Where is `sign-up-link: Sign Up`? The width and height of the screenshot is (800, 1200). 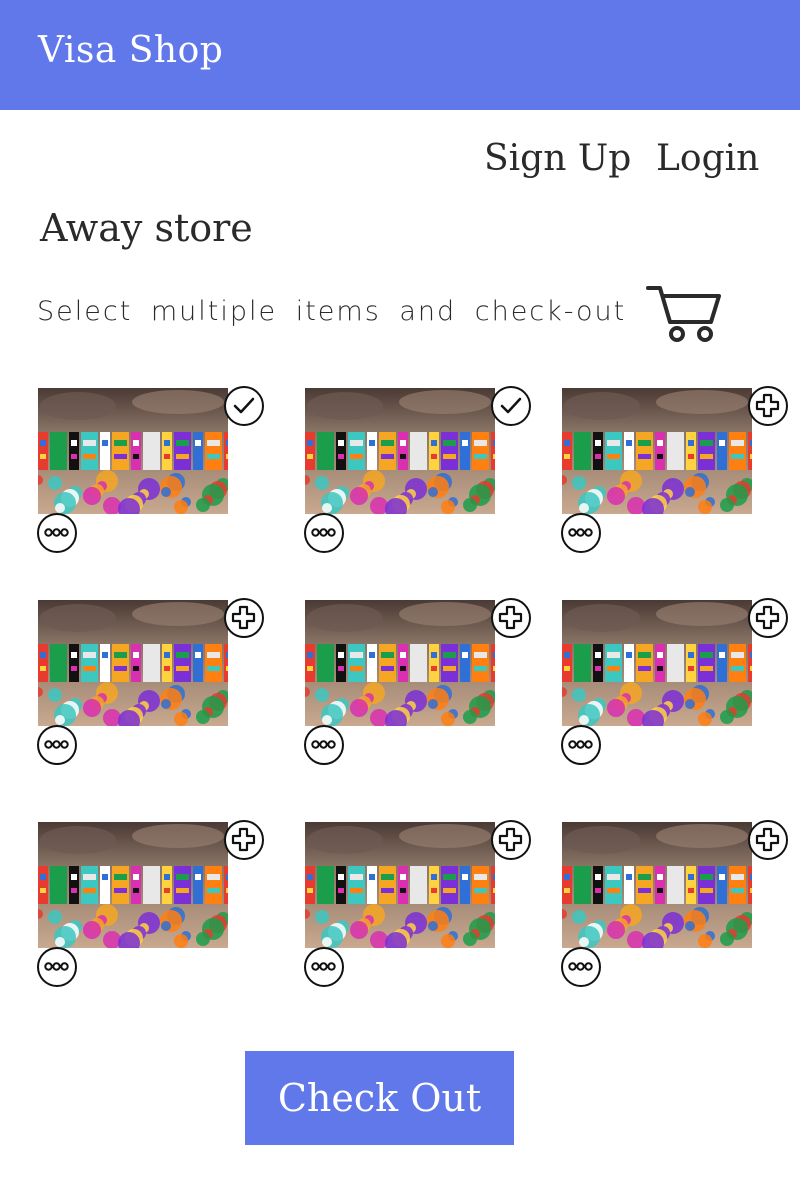
sign-up-link: Sign Up is located at coordinates (557, 158).